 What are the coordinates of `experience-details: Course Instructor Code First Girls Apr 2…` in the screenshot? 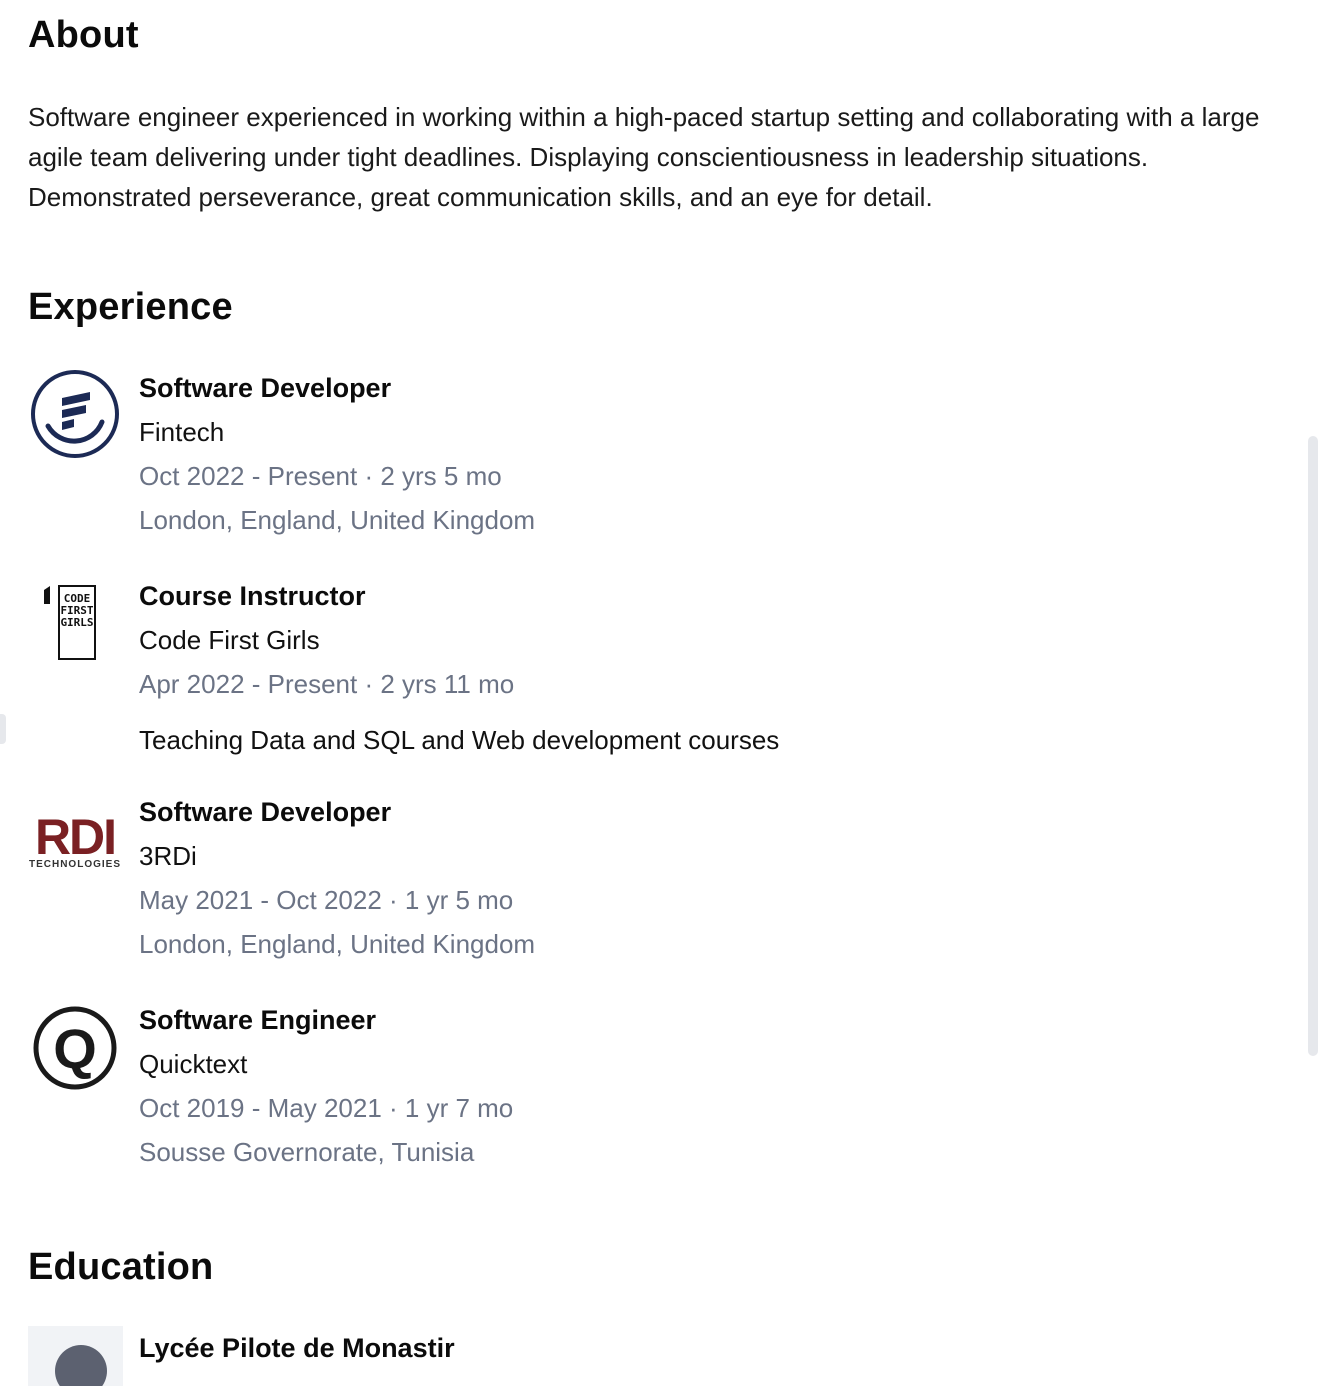 It's located at (459, 668).